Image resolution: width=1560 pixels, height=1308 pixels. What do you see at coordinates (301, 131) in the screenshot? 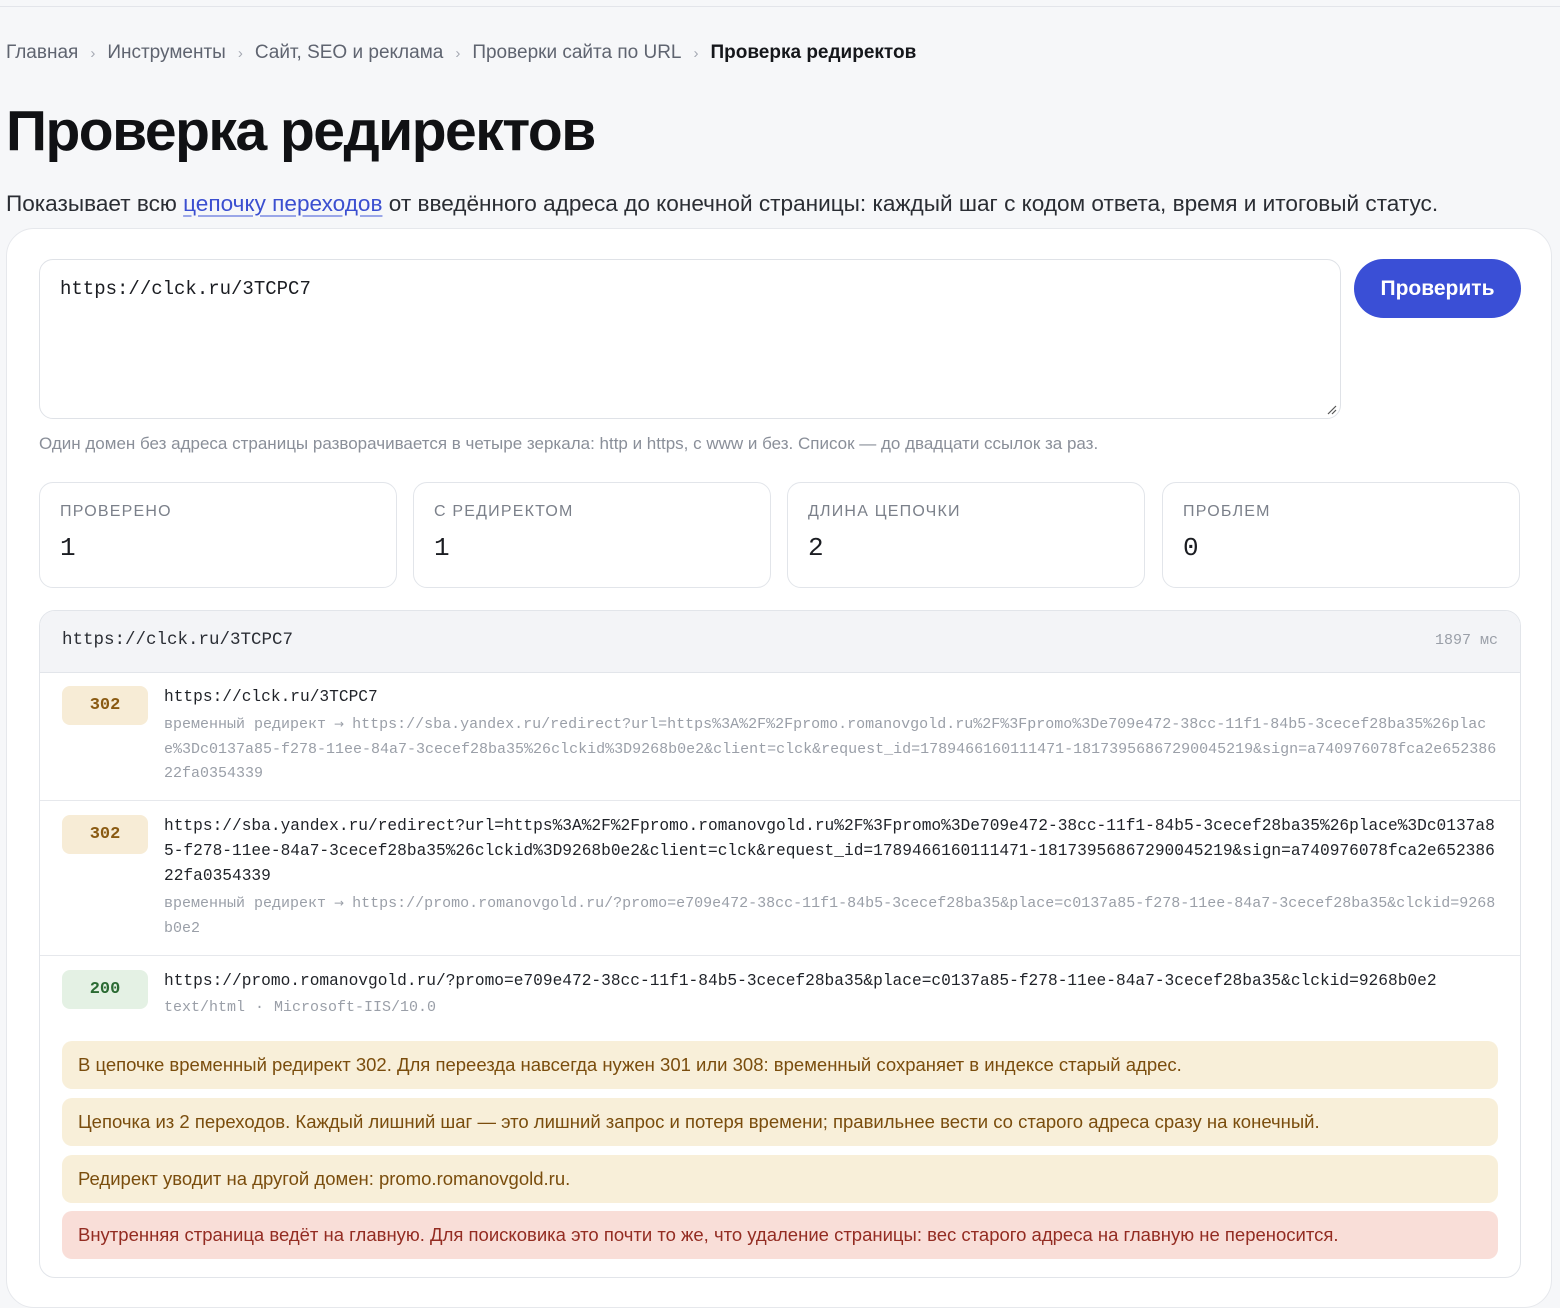
I see `page-title: Проверка редиректов` at bounding box center [301, 131].